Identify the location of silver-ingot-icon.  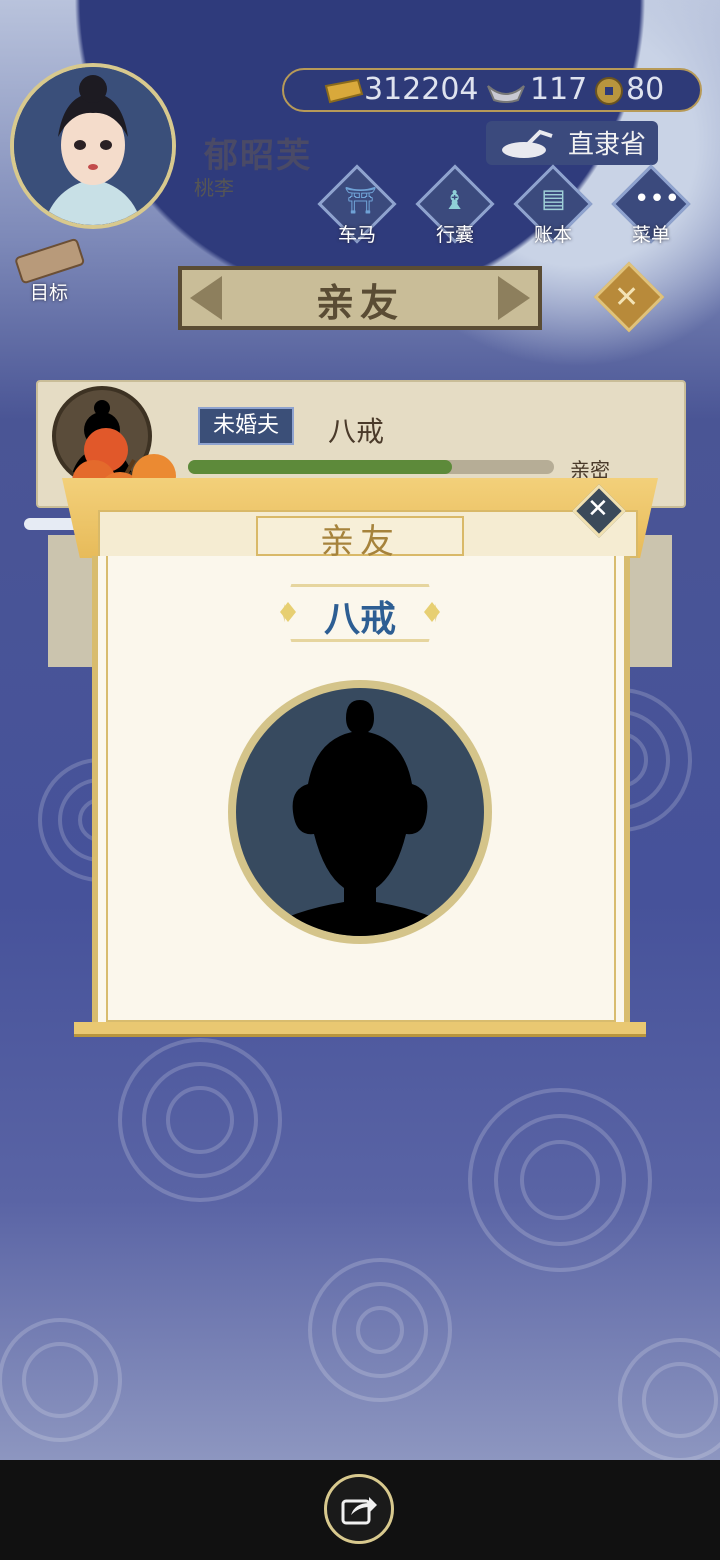
(506, 94).